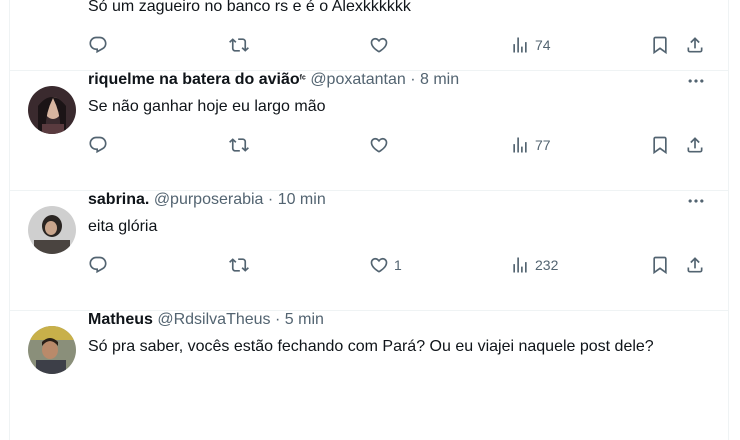 Image resolution: width=740 pixels, height=440 pixels. What do you see at coordinates (543, 45) in the screenshot?
I see `view-count: 74` at bounding box center [543, 45].